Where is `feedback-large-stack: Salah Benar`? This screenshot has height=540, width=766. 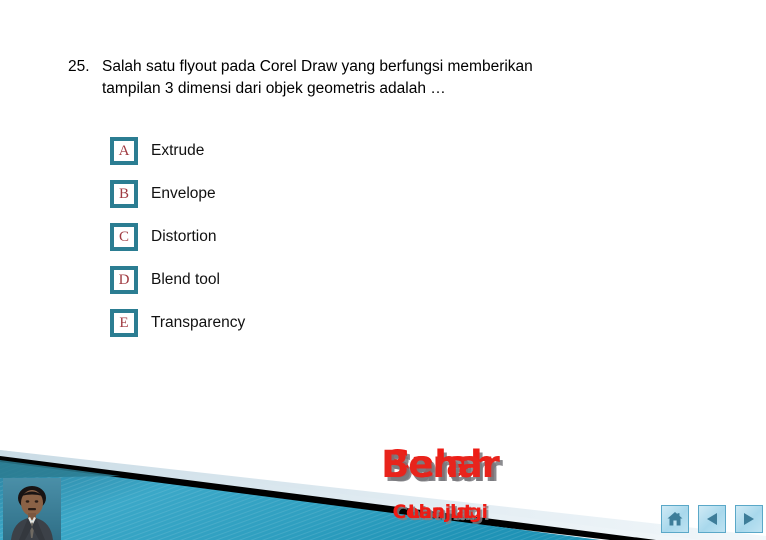 feedback-large-stack: Salah Benar is located at coordinates (440, 468).